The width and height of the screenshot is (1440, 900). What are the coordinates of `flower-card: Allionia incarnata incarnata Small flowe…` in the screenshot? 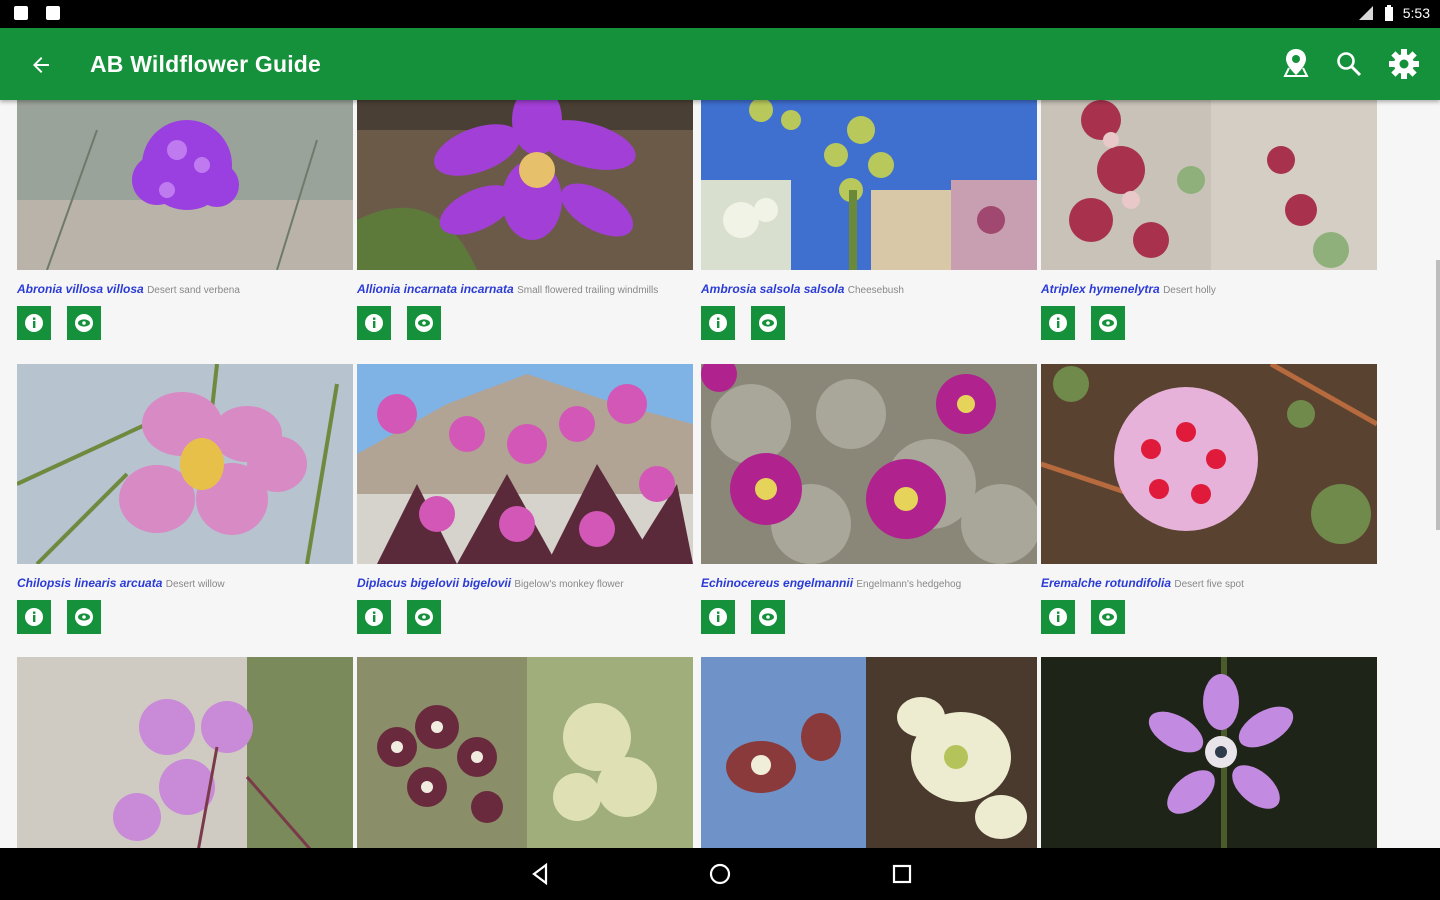 It's located at (525, 220).